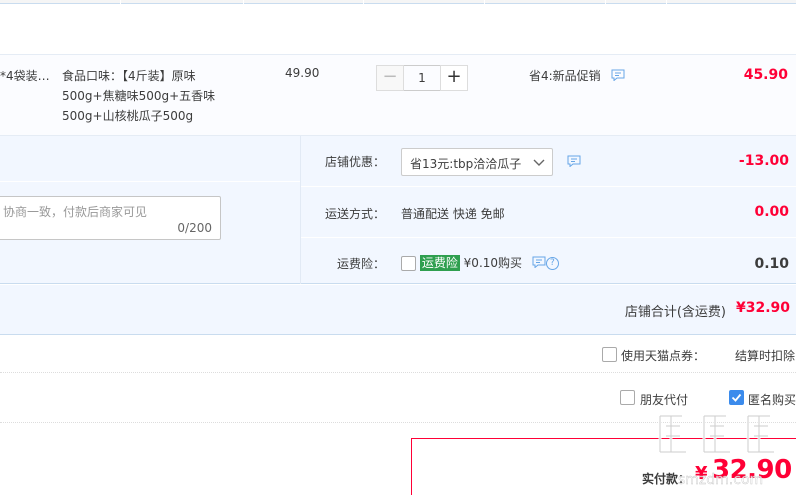 This screenshot has height=495, width=796. I want to click on tmall-points-row: 使用天猫点券： 结算时扣除, so click(398, 354).